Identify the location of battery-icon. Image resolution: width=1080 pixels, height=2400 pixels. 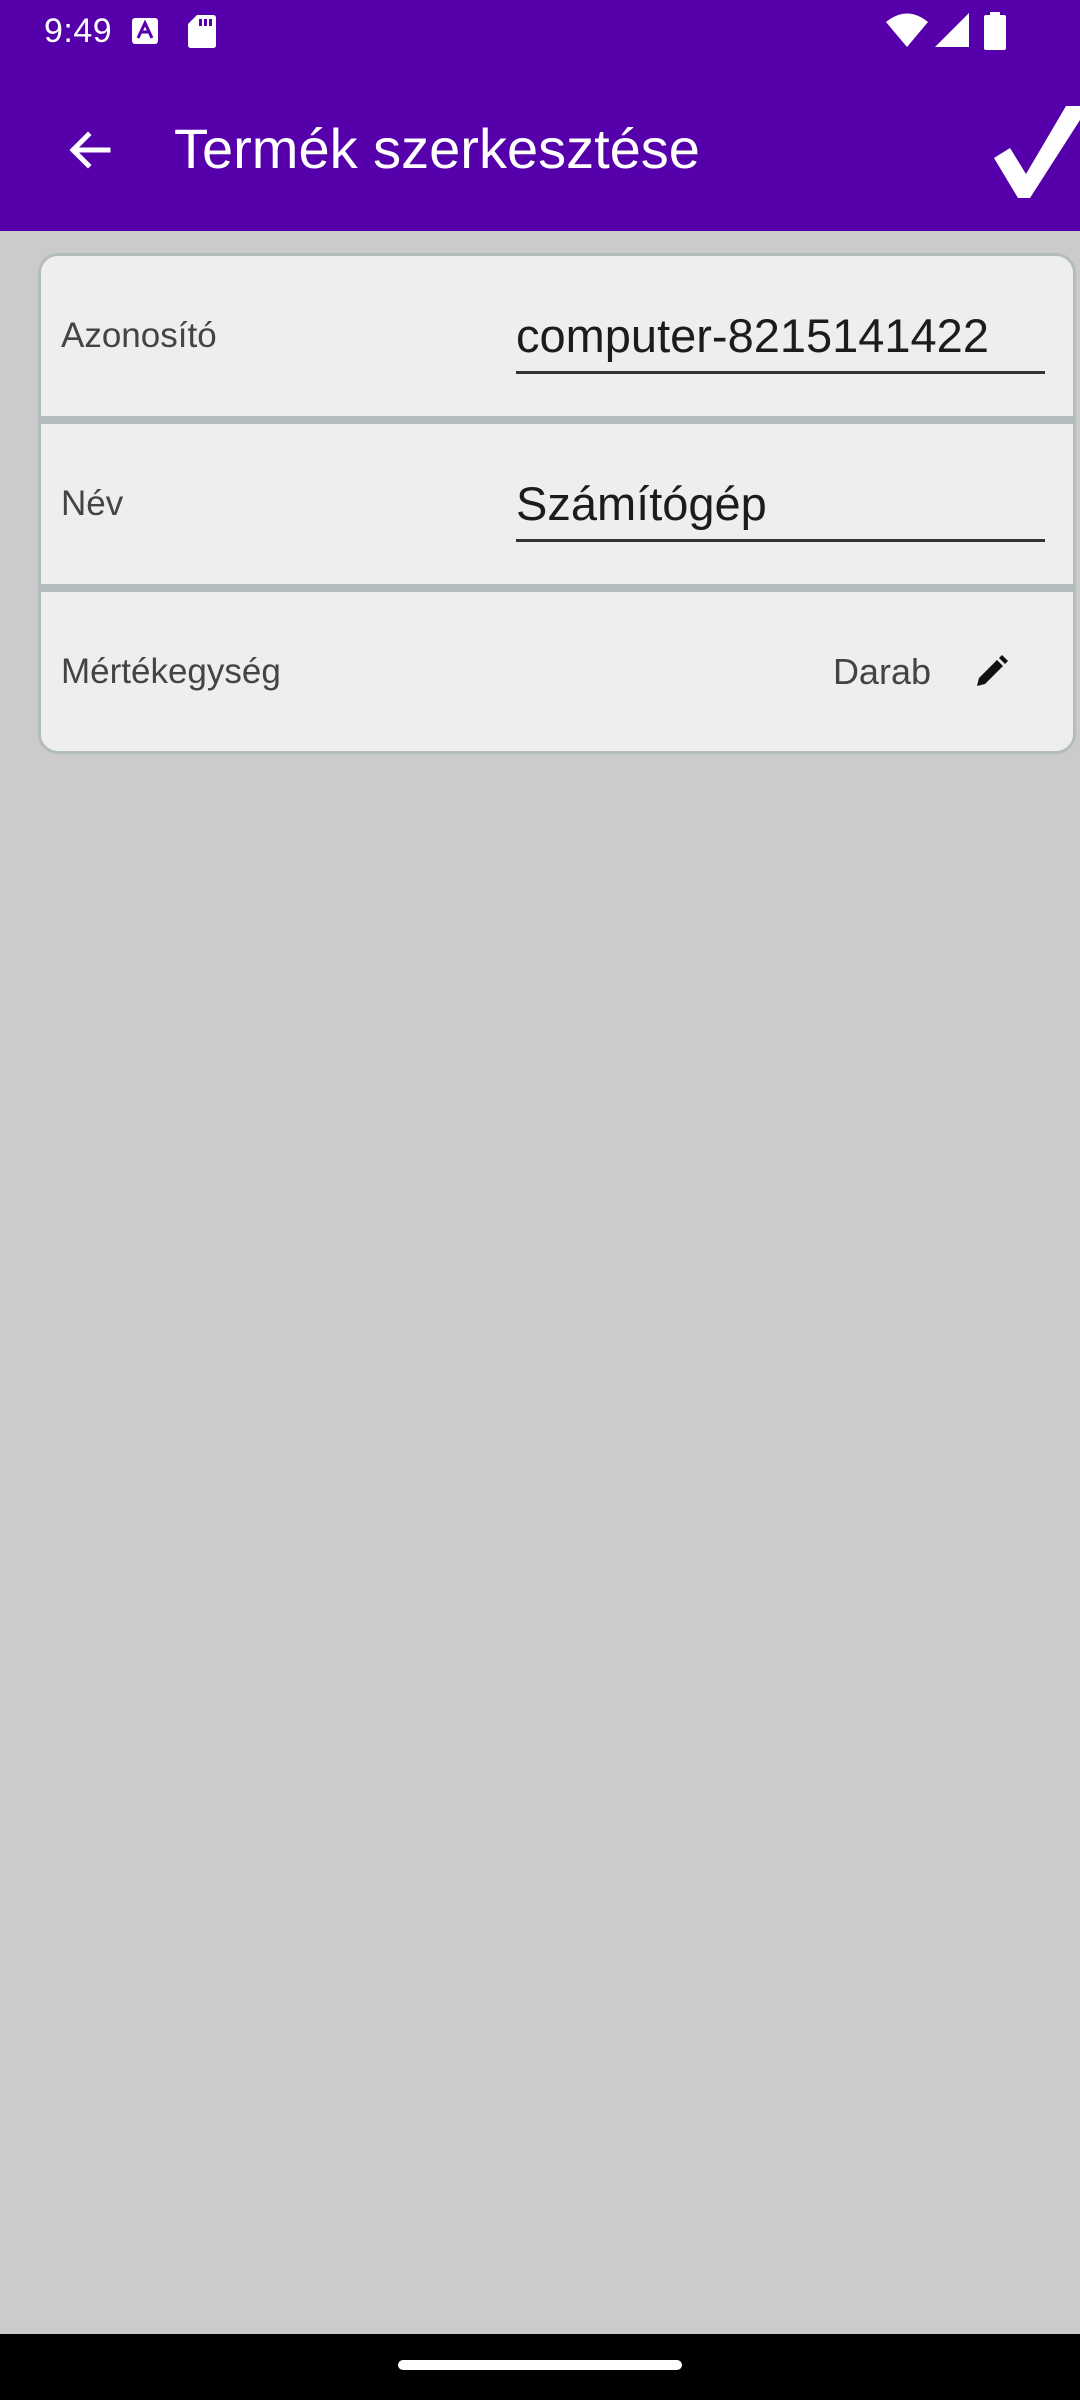
(995, 31).